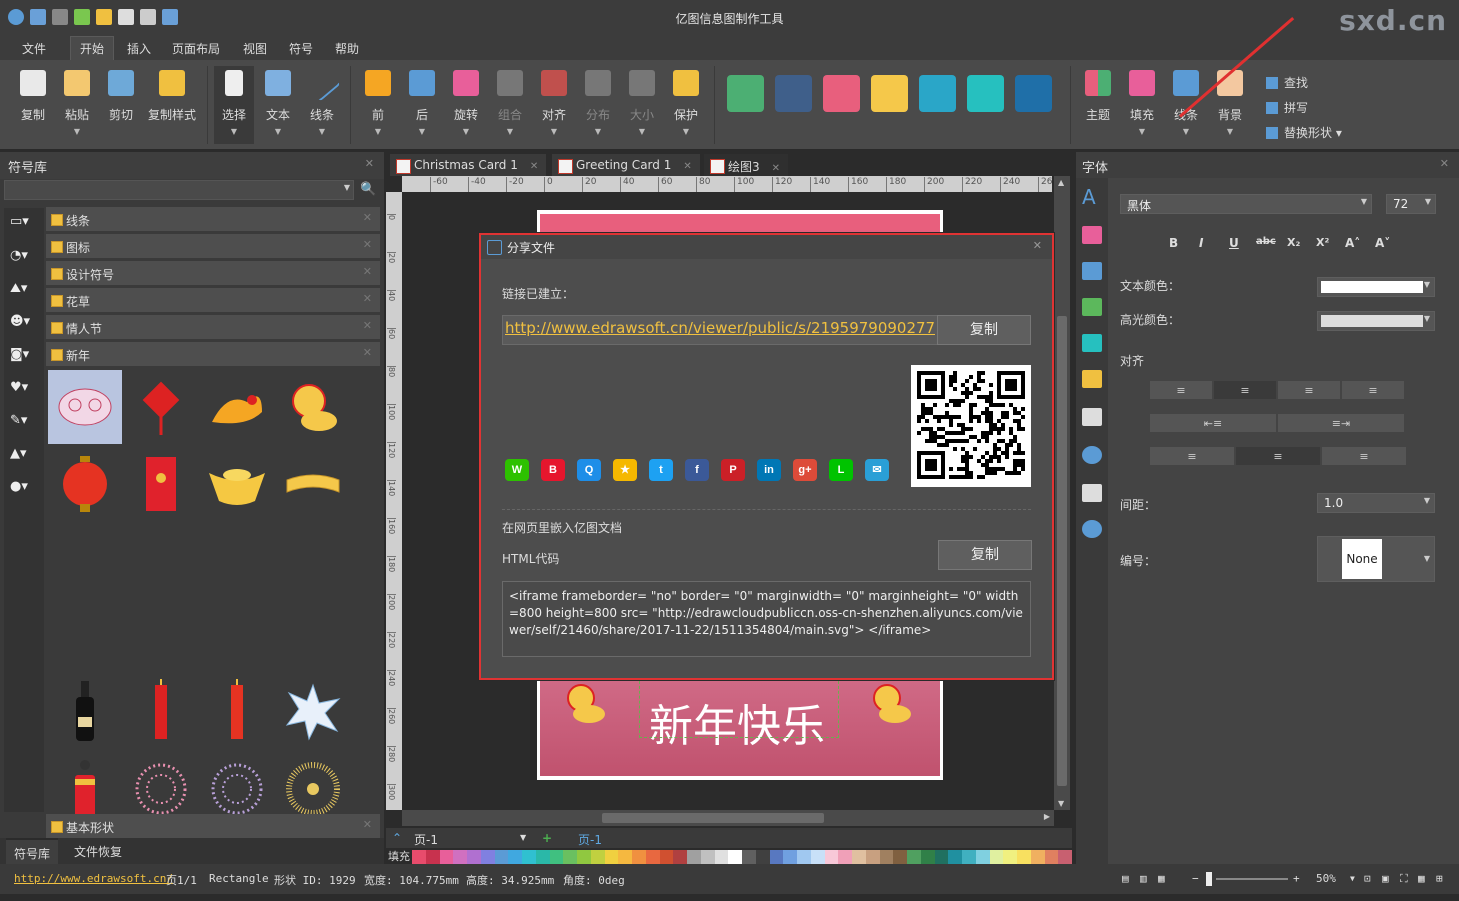 This screenshot has width=1459, height=901. Describe the element at coordinates (1213, 423) in the screenshot. I see `decrease-indent-button: ⇤≡` at that location.